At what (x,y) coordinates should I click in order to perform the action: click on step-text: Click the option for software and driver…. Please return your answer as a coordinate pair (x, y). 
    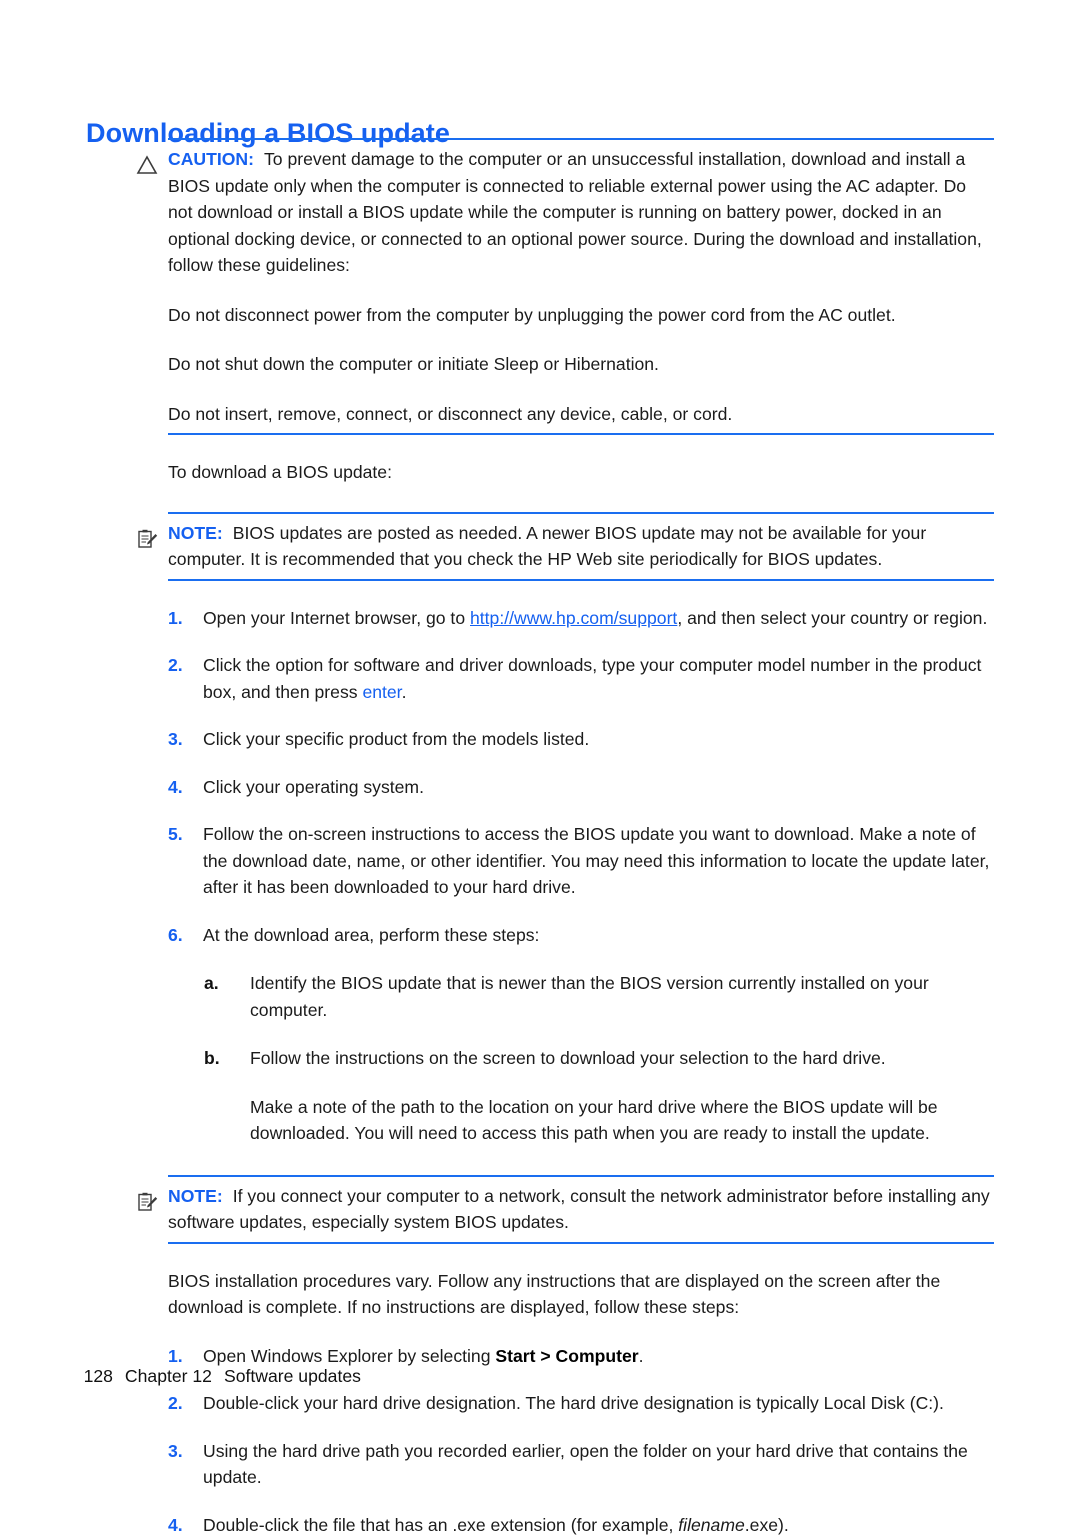
    Looking at the image, I should click on (598, 678).